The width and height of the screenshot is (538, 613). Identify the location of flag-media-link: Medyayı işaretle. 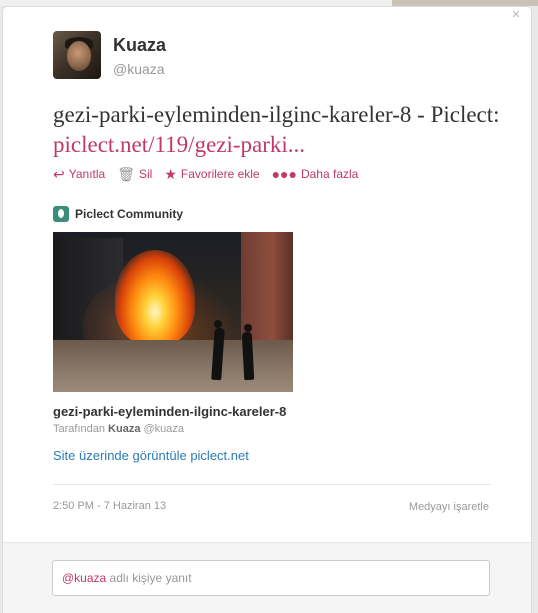
(449, 507).